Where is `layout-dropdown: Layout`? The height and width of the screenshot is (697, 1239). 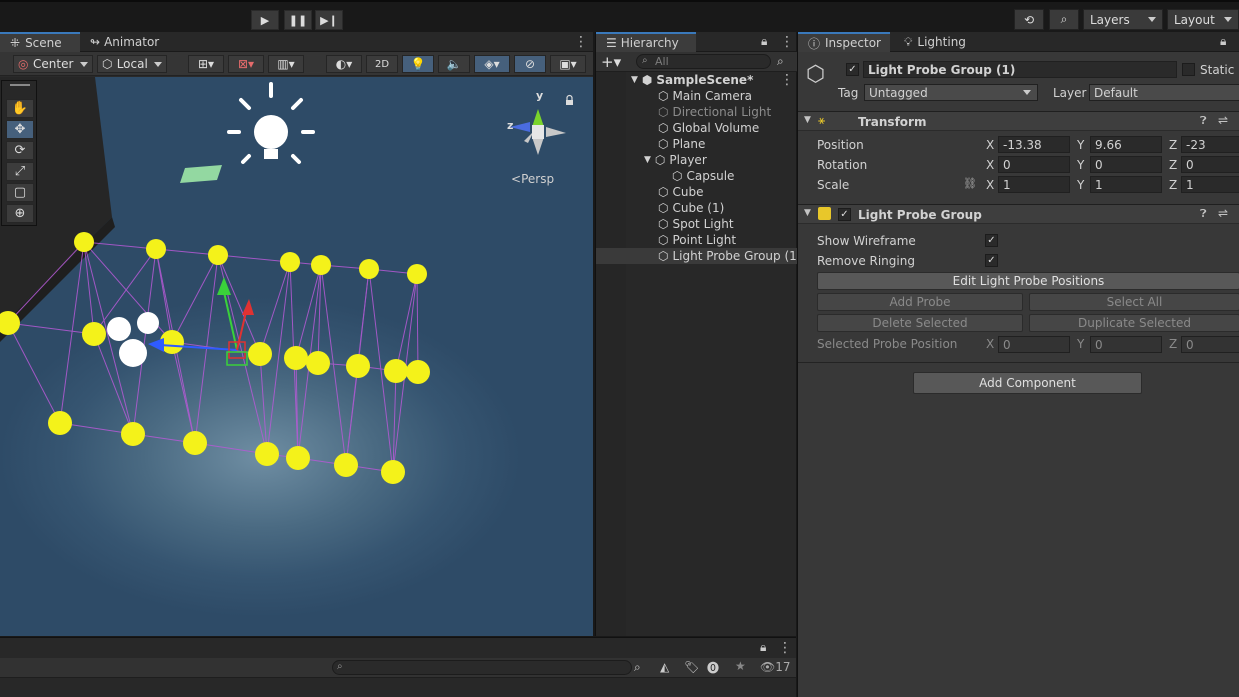
layout-dropdown: Layout is located at coordinates (1203, 19).